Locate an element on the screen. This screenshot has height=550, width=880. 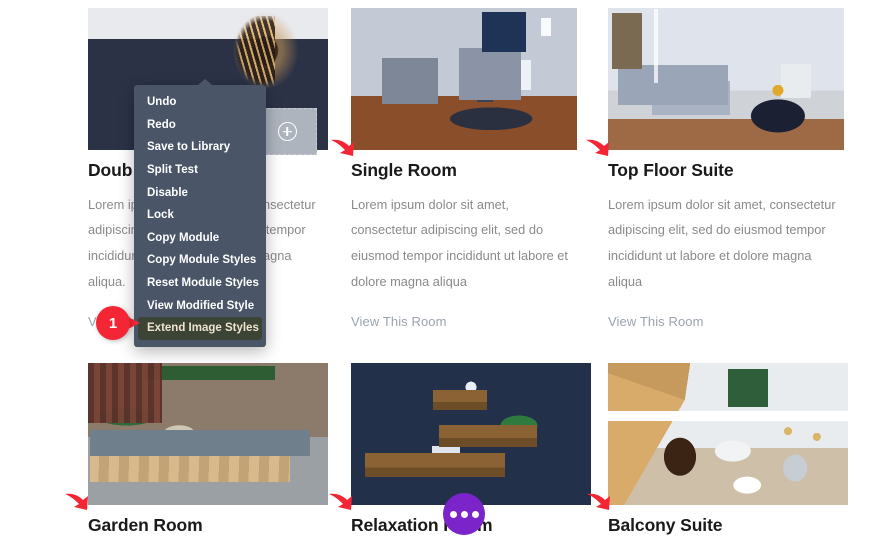
menu-item-lock: Lock is located at coordinates (200, 215).